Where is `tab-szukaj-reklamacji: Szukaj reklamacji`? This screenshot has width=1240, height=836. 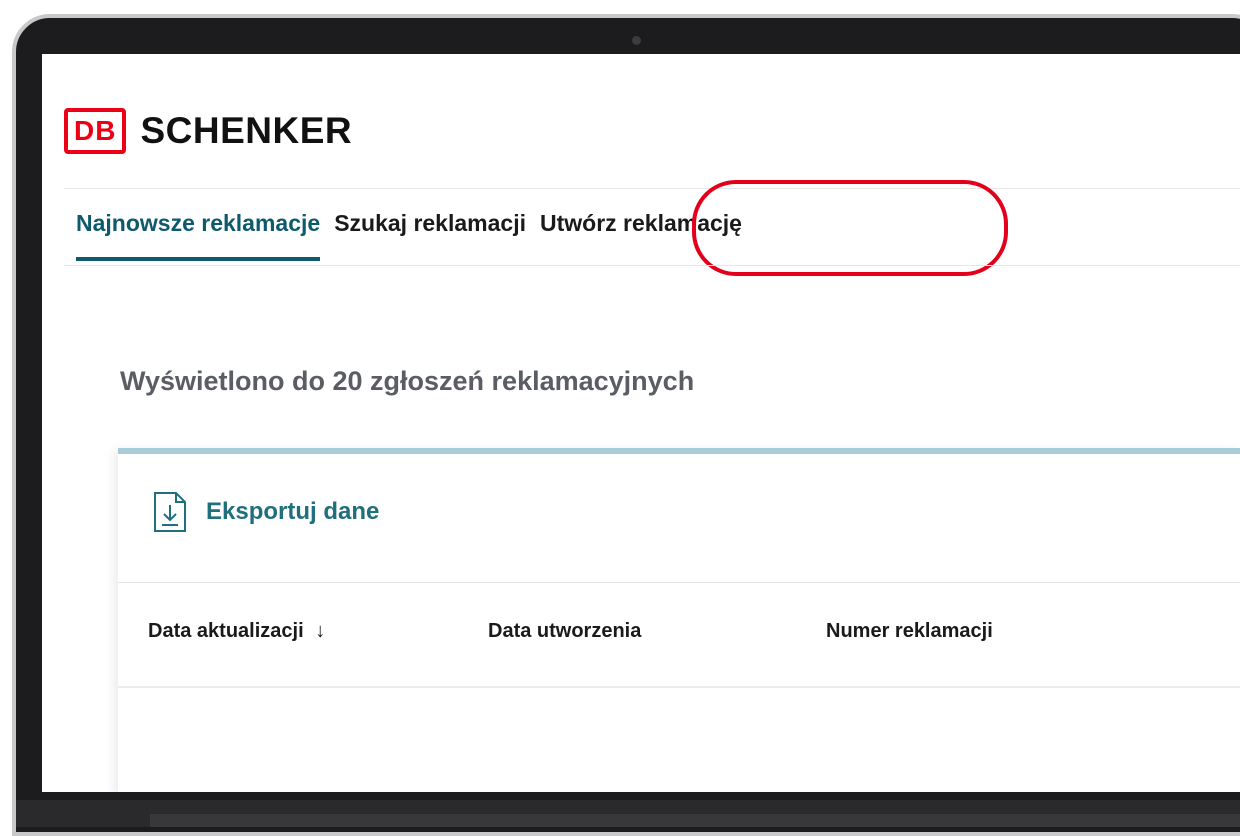
tab-szukaj-reklamacji: Szukaj reklamacji is located at coordinates (430, 233).